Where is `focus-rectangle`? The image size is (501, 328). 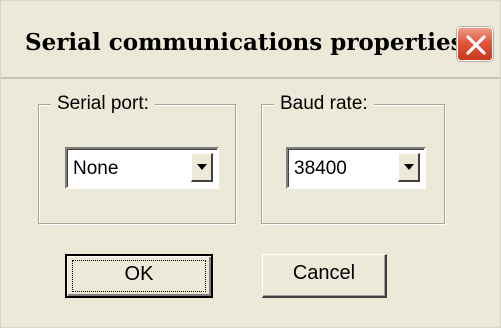 focus-rectangle is located at coordinates (139, 276).